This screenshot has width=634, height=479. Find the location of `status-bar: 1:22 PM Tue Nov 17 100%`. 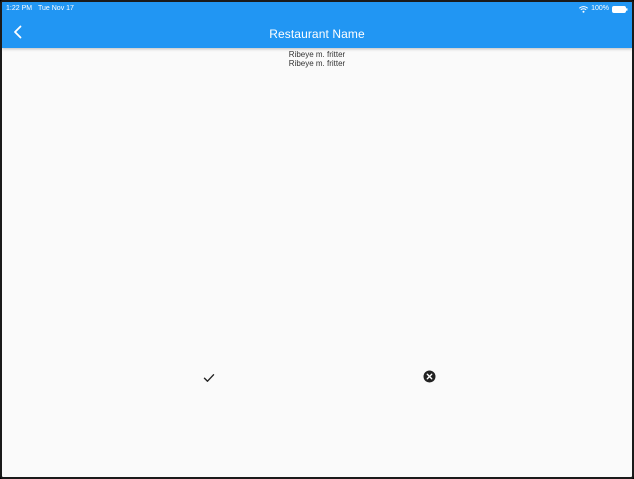

status-bar: 1:22 PM Tue Nov 17 100% is located at coordinates (317, 9).